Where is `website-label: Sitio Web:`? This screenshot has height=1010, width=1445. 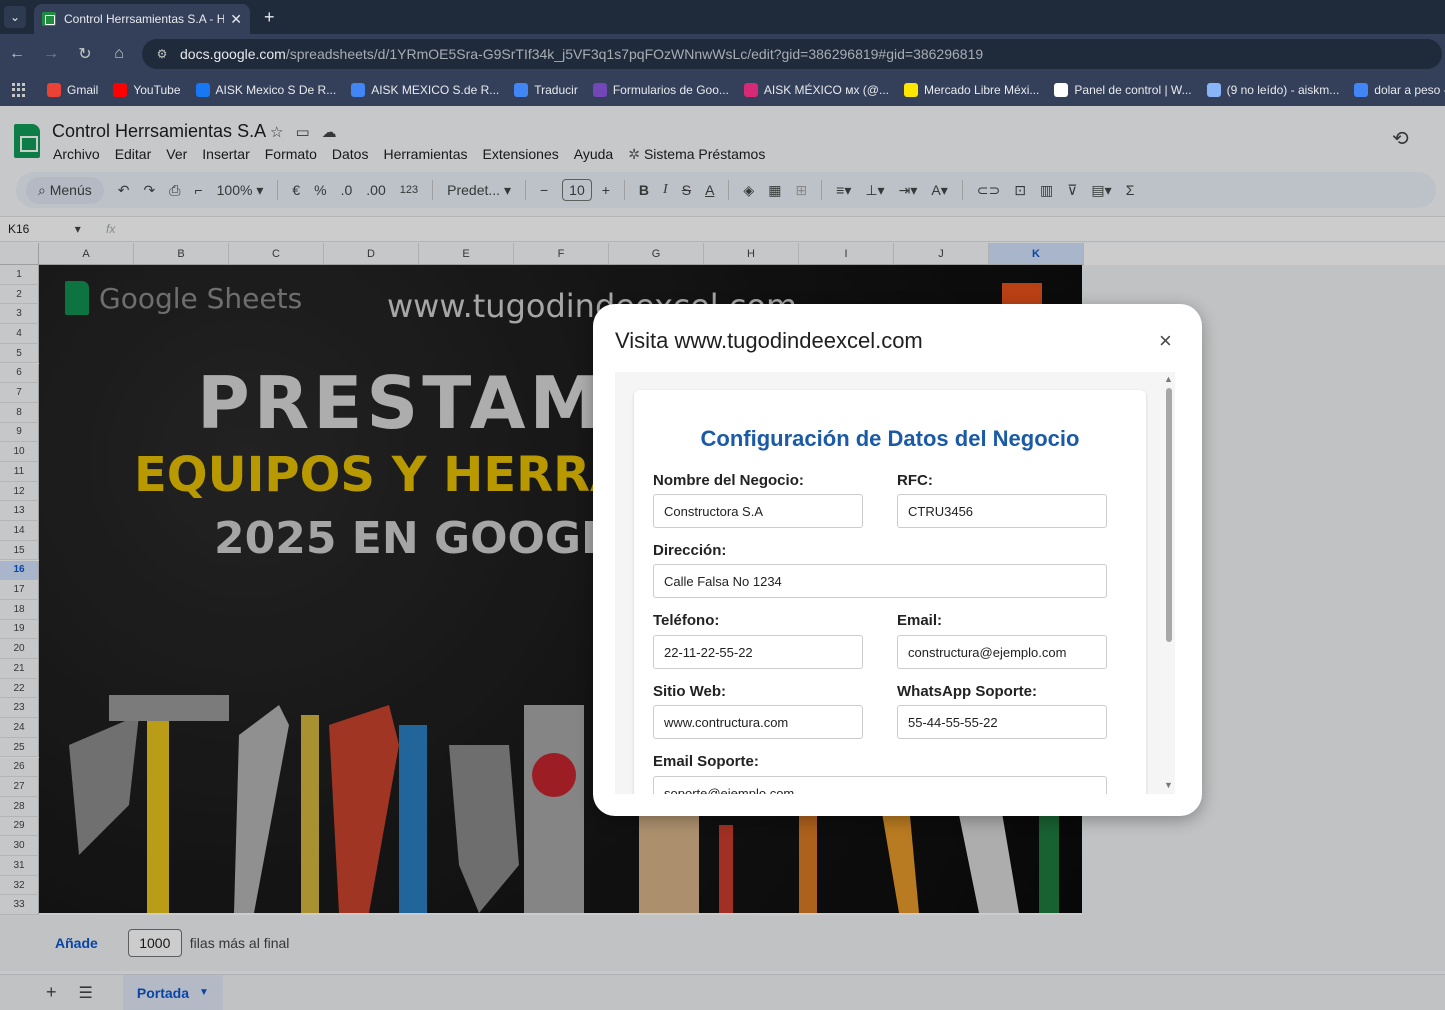 website-label: Sitio Web: is located at coordinates (690, 691).